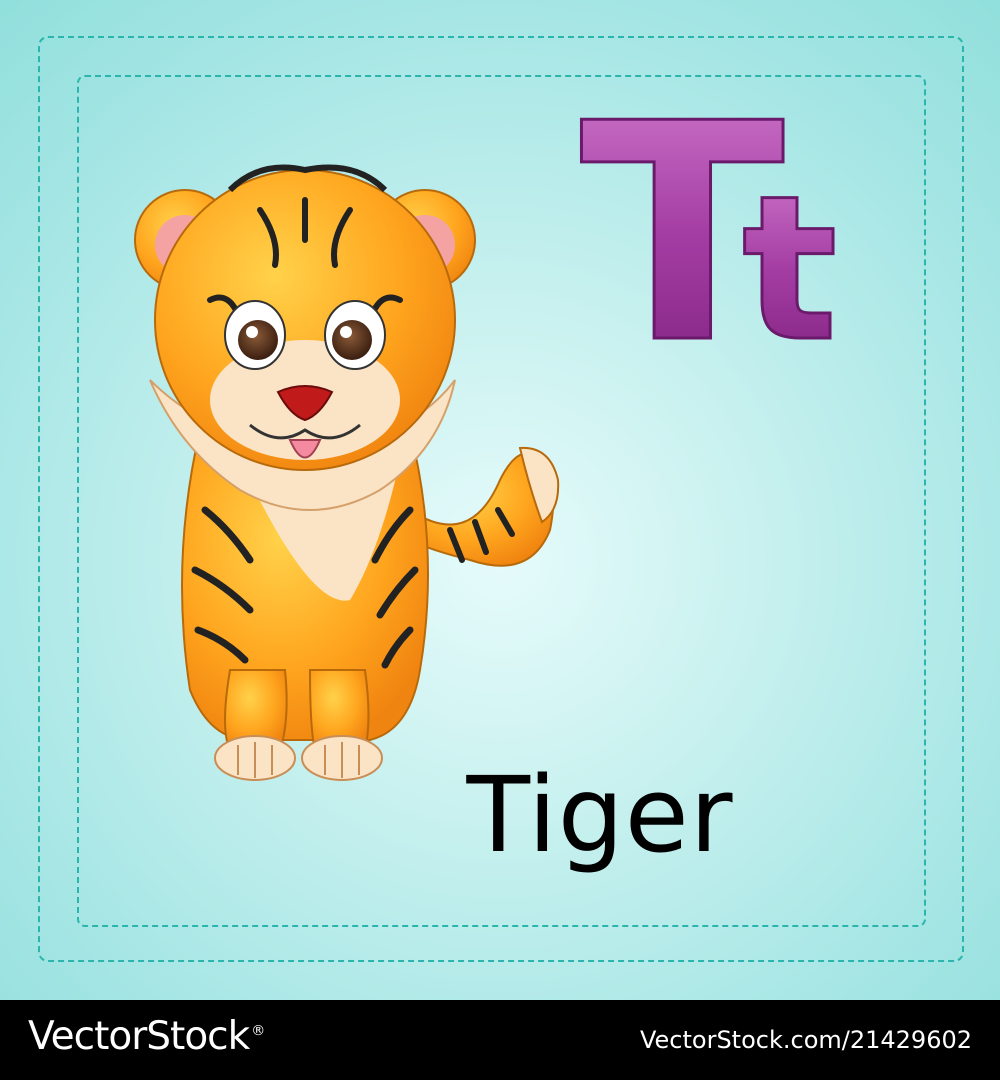 The width and height of the screenshot is (1000, 1080). I want to click on letter-lowercase: t, so click(790, 261).